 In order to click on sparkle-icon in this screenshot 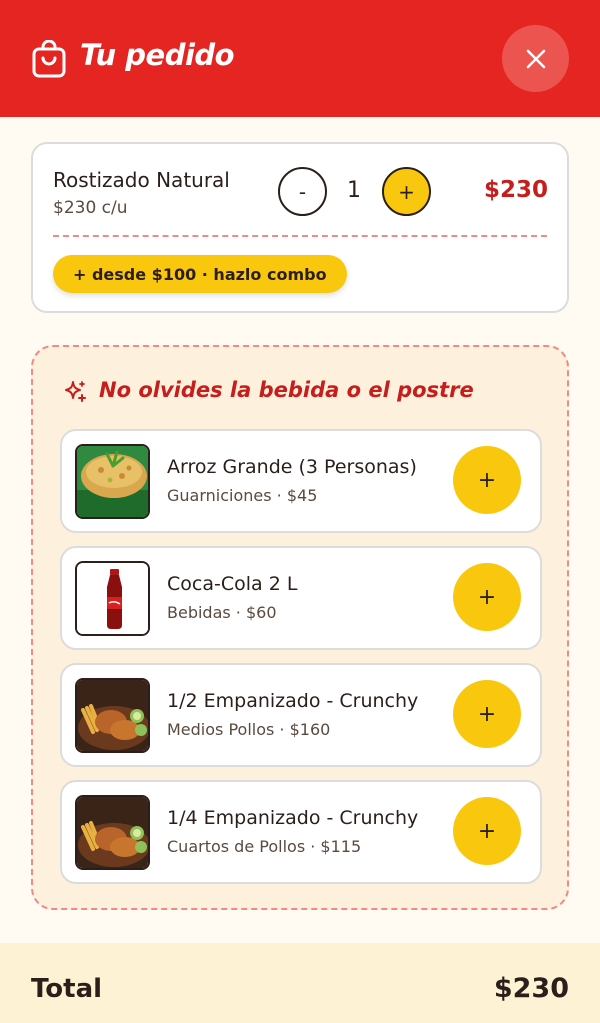, I will do `click(75, 391)`.